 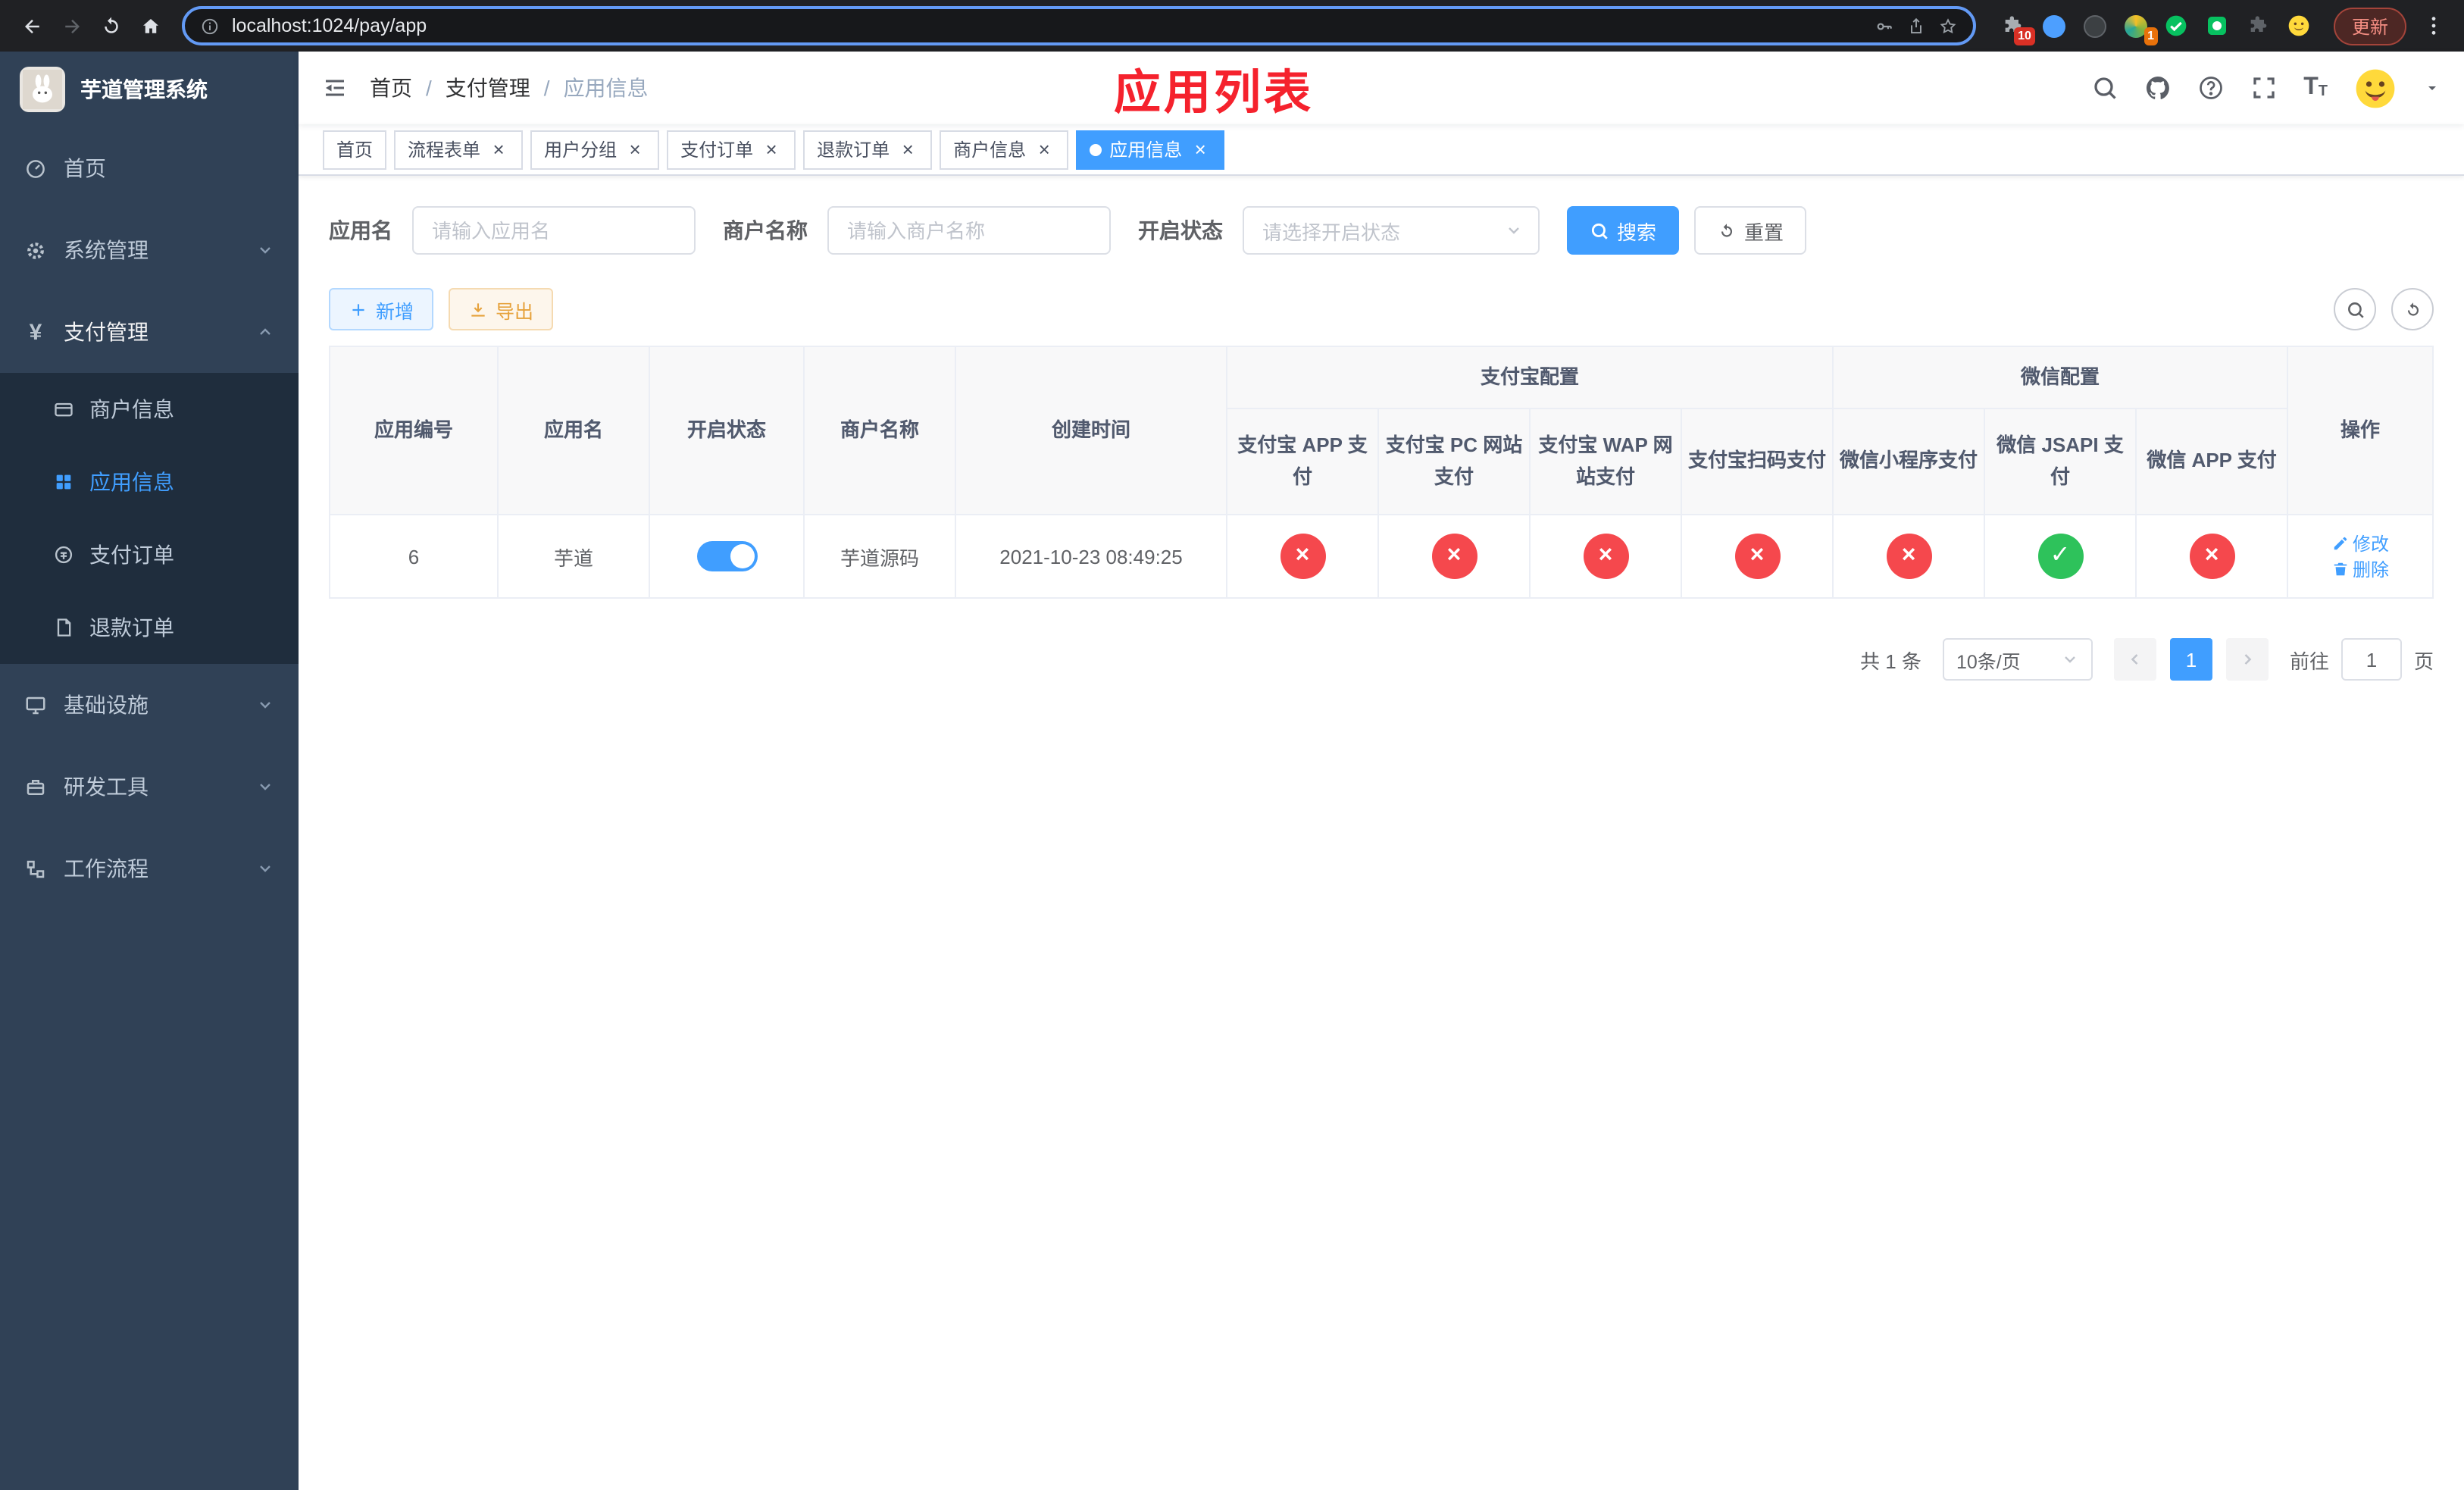 I want to click on tag-process-form: 流程表单 ×, so click(x=459, y=149).